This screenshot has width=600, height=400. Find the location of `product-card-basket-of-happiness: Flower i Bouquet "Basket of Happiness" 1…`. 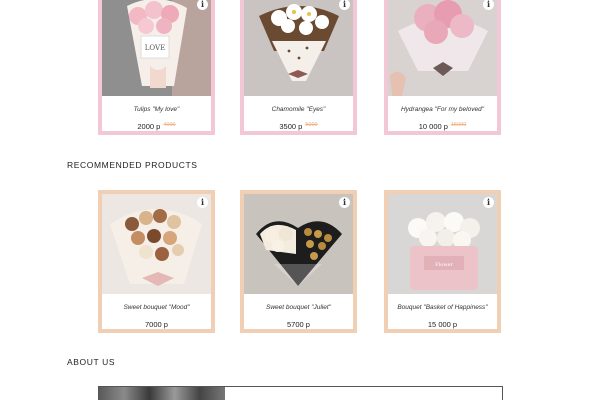

product-card-basket-of-happiness: Flower i Bouquet "Basket of Happiness" 1… is located at coordinates (442, 261).